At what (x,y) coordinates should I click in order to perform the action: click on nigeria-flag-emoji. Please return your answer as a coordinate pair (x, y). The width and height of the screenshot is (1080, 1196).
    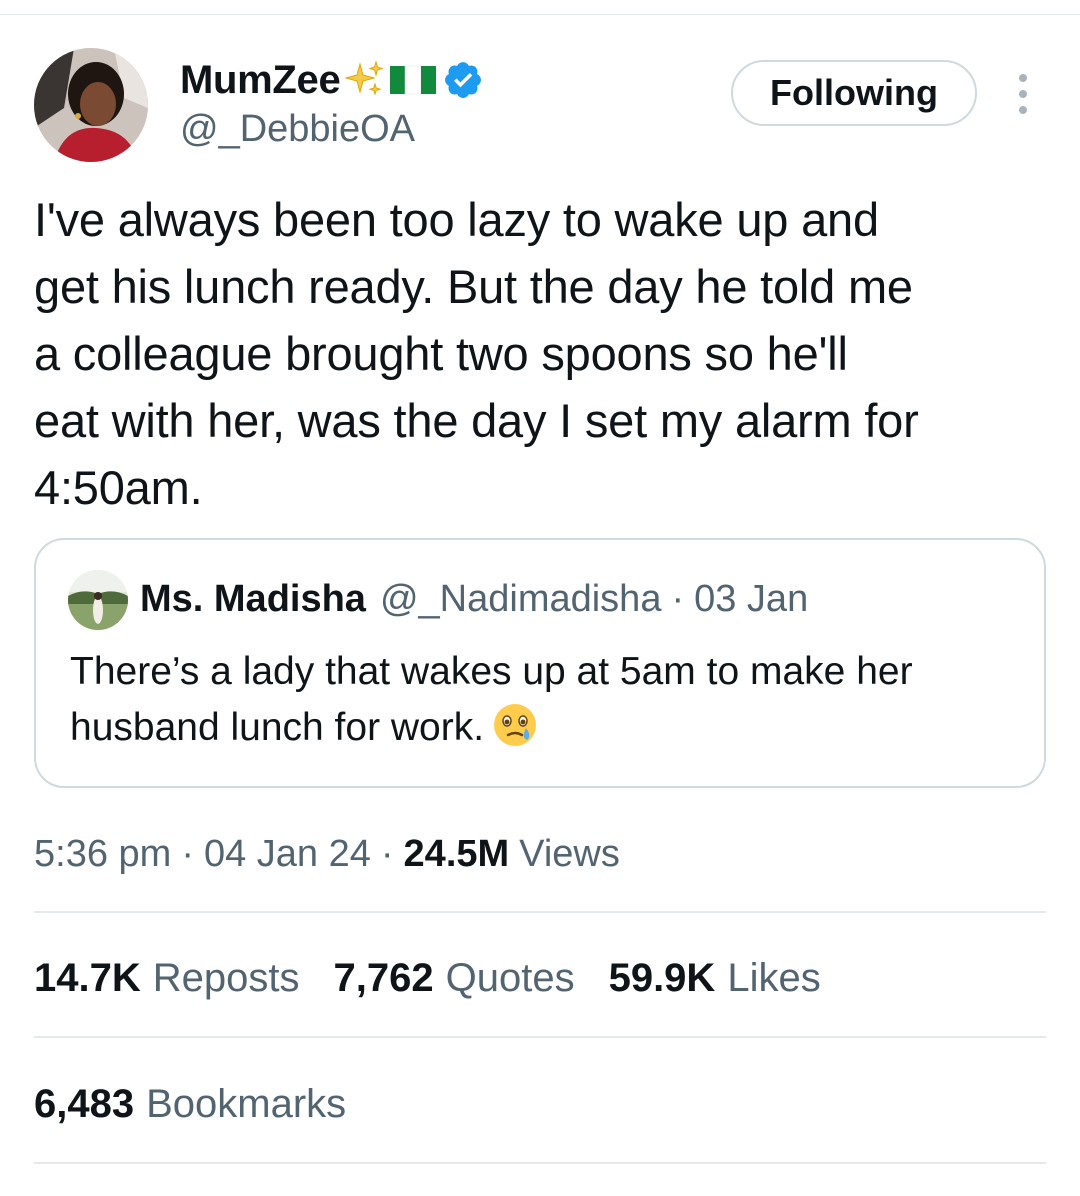
    Looking at the image, I should click on (413, 80).